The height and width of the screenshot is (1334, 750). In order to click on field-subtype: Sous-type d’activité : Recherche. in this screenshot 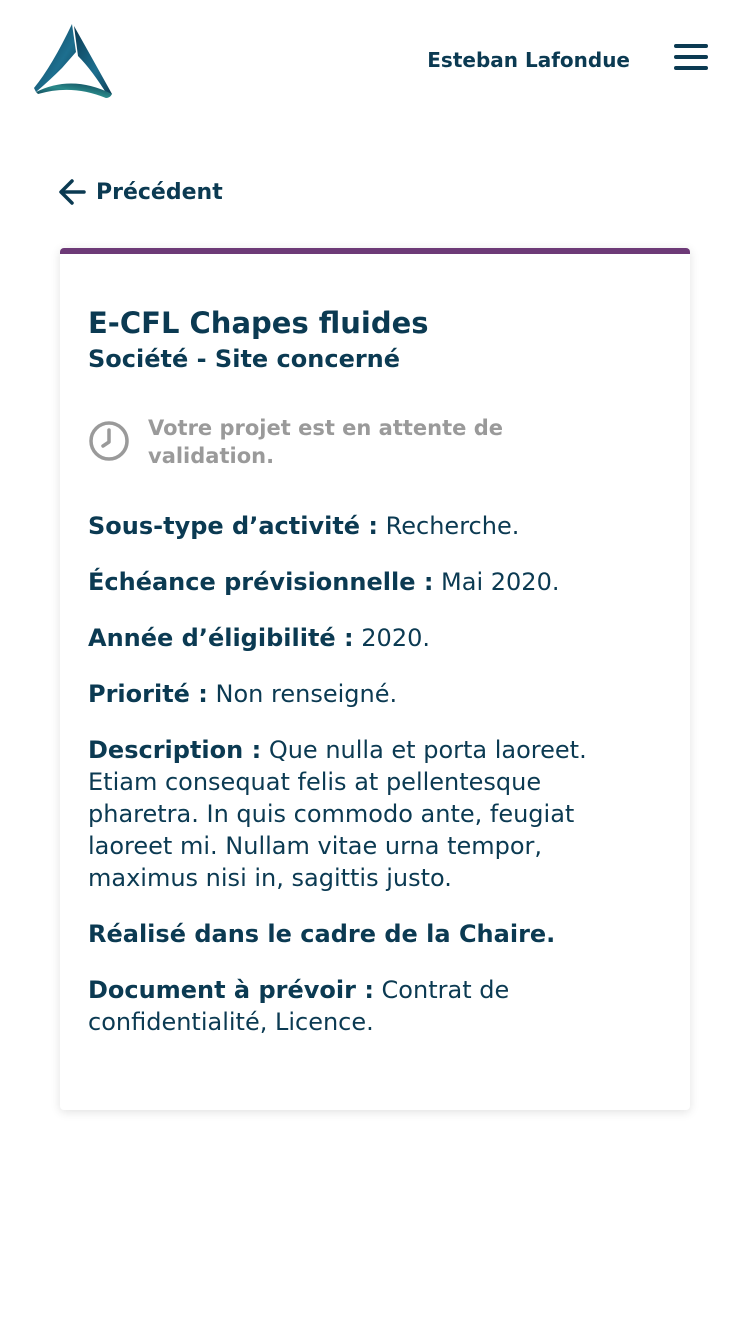, I will do `click(338, 526)`.